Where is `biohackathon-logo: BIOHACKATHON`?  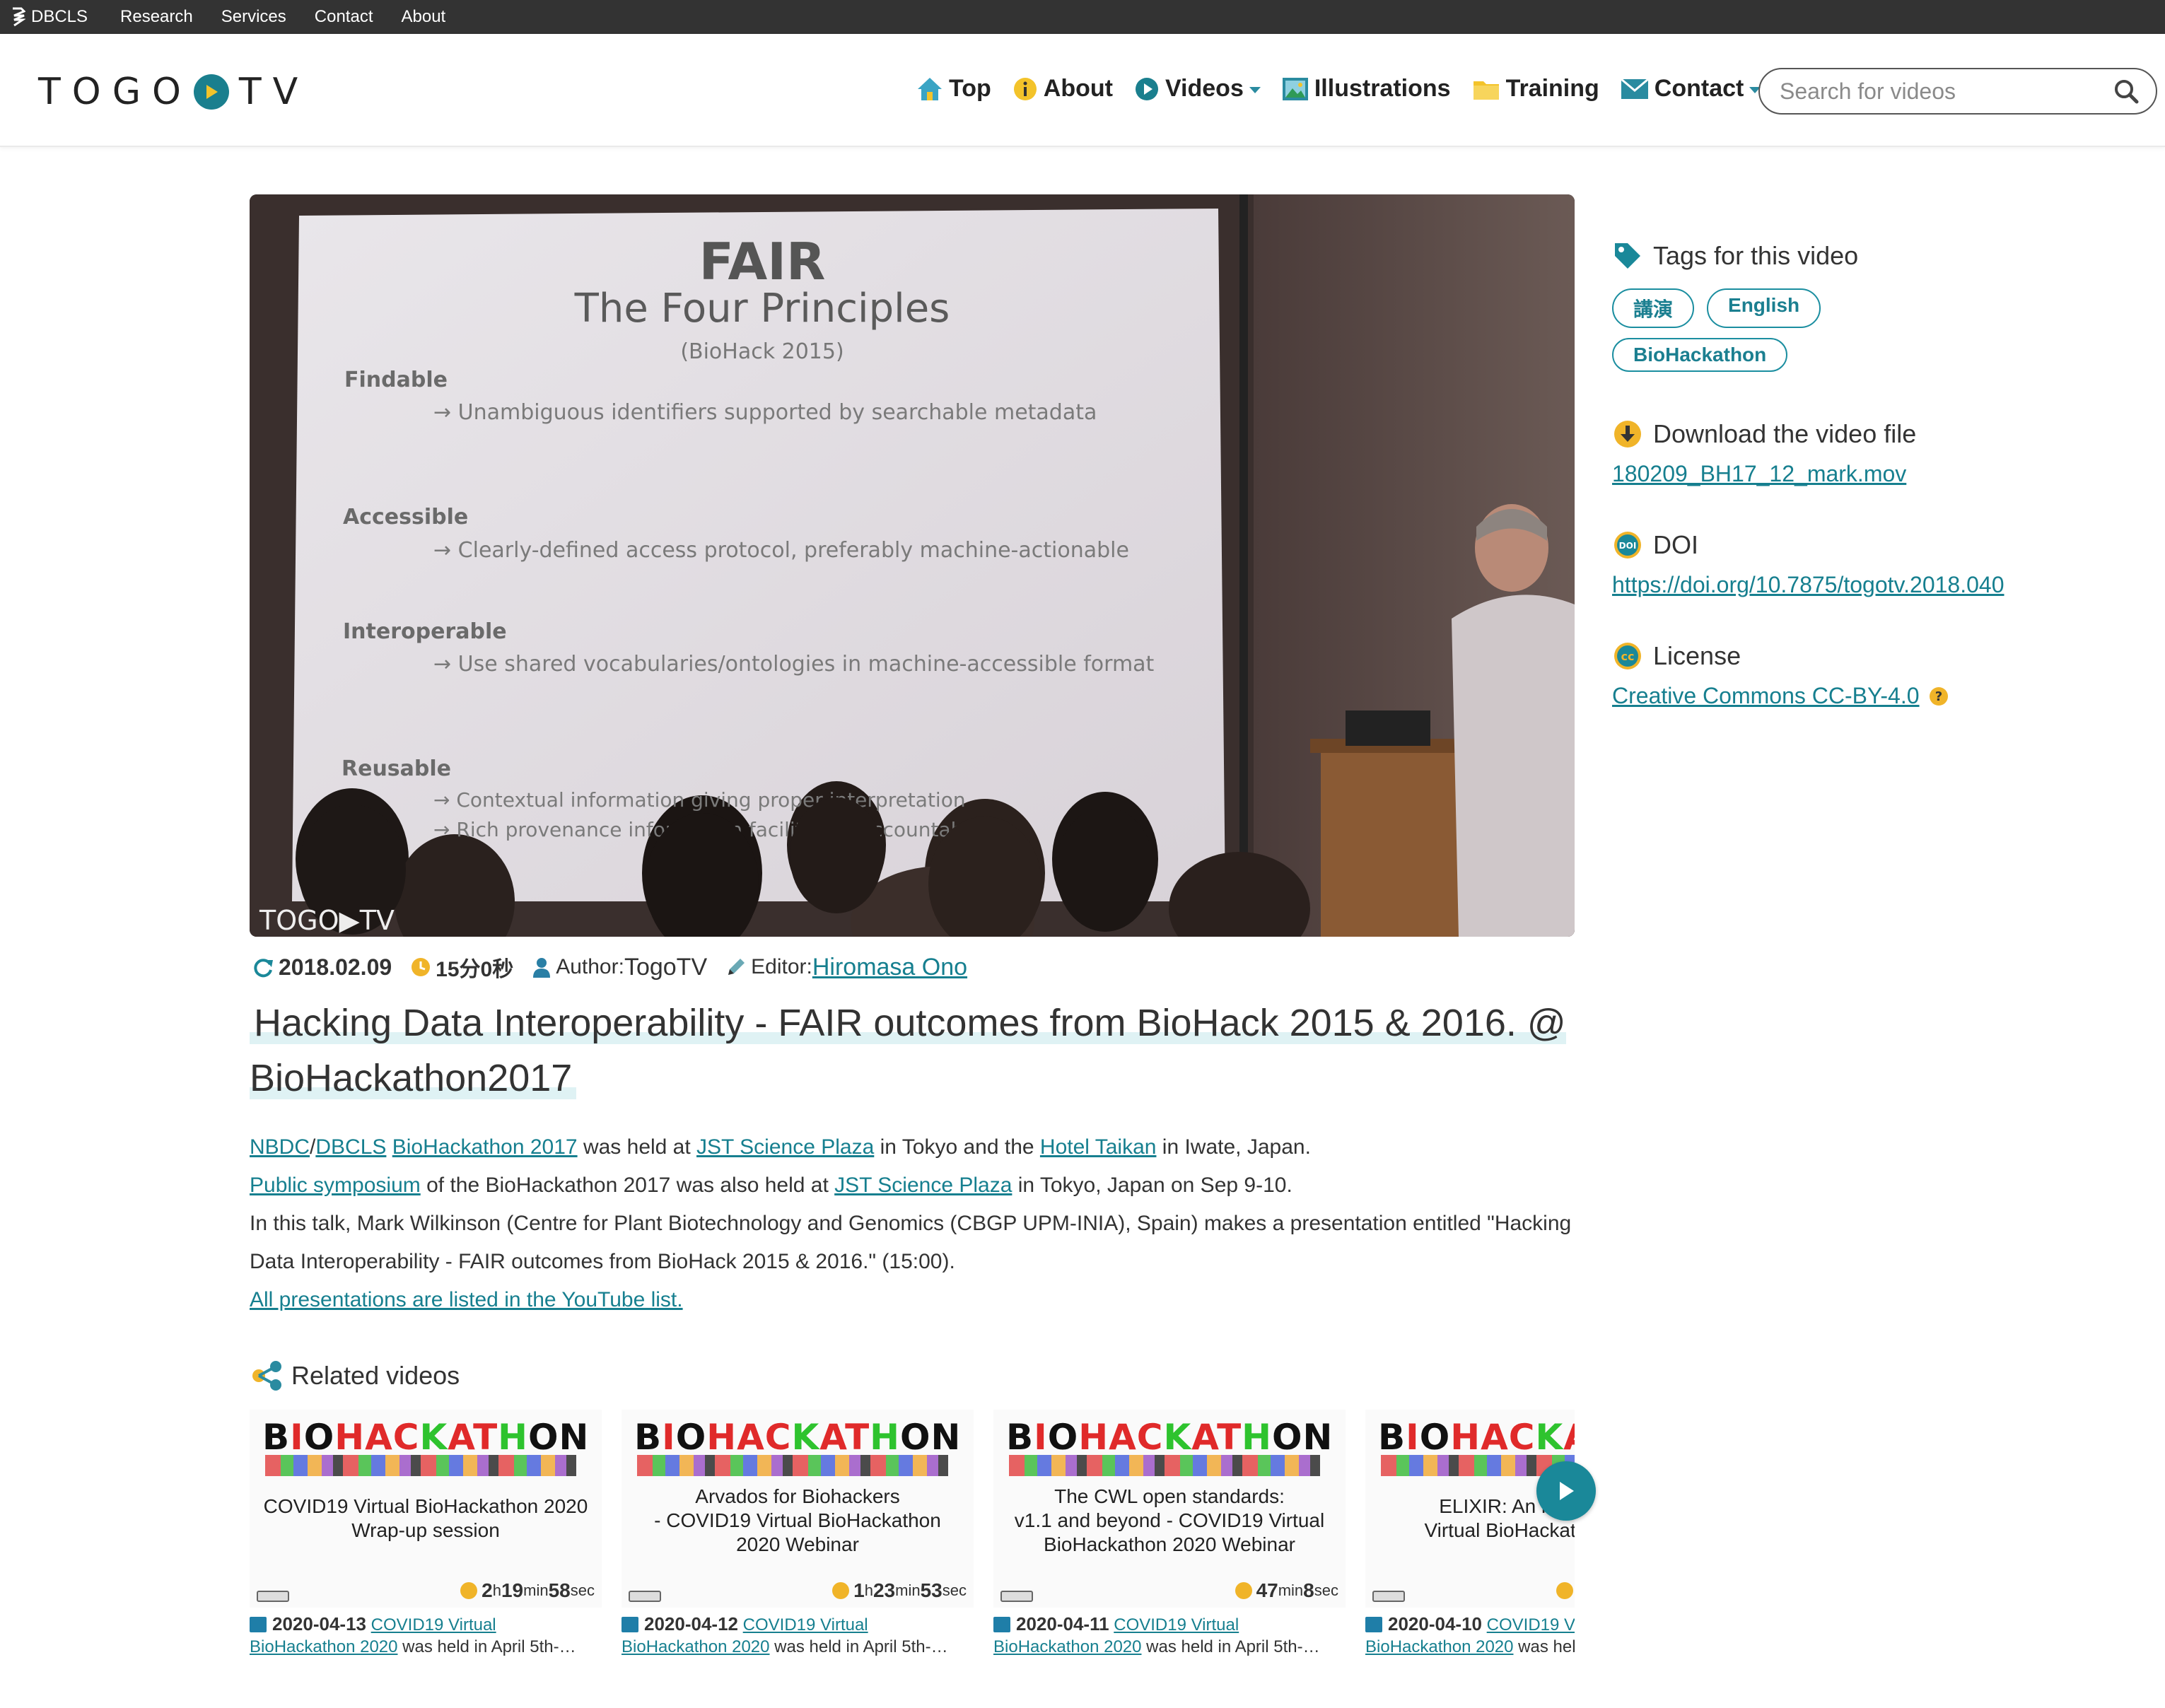 biohackathon-logo: BIOHACKATHON is located at coordinates (798, 1437).